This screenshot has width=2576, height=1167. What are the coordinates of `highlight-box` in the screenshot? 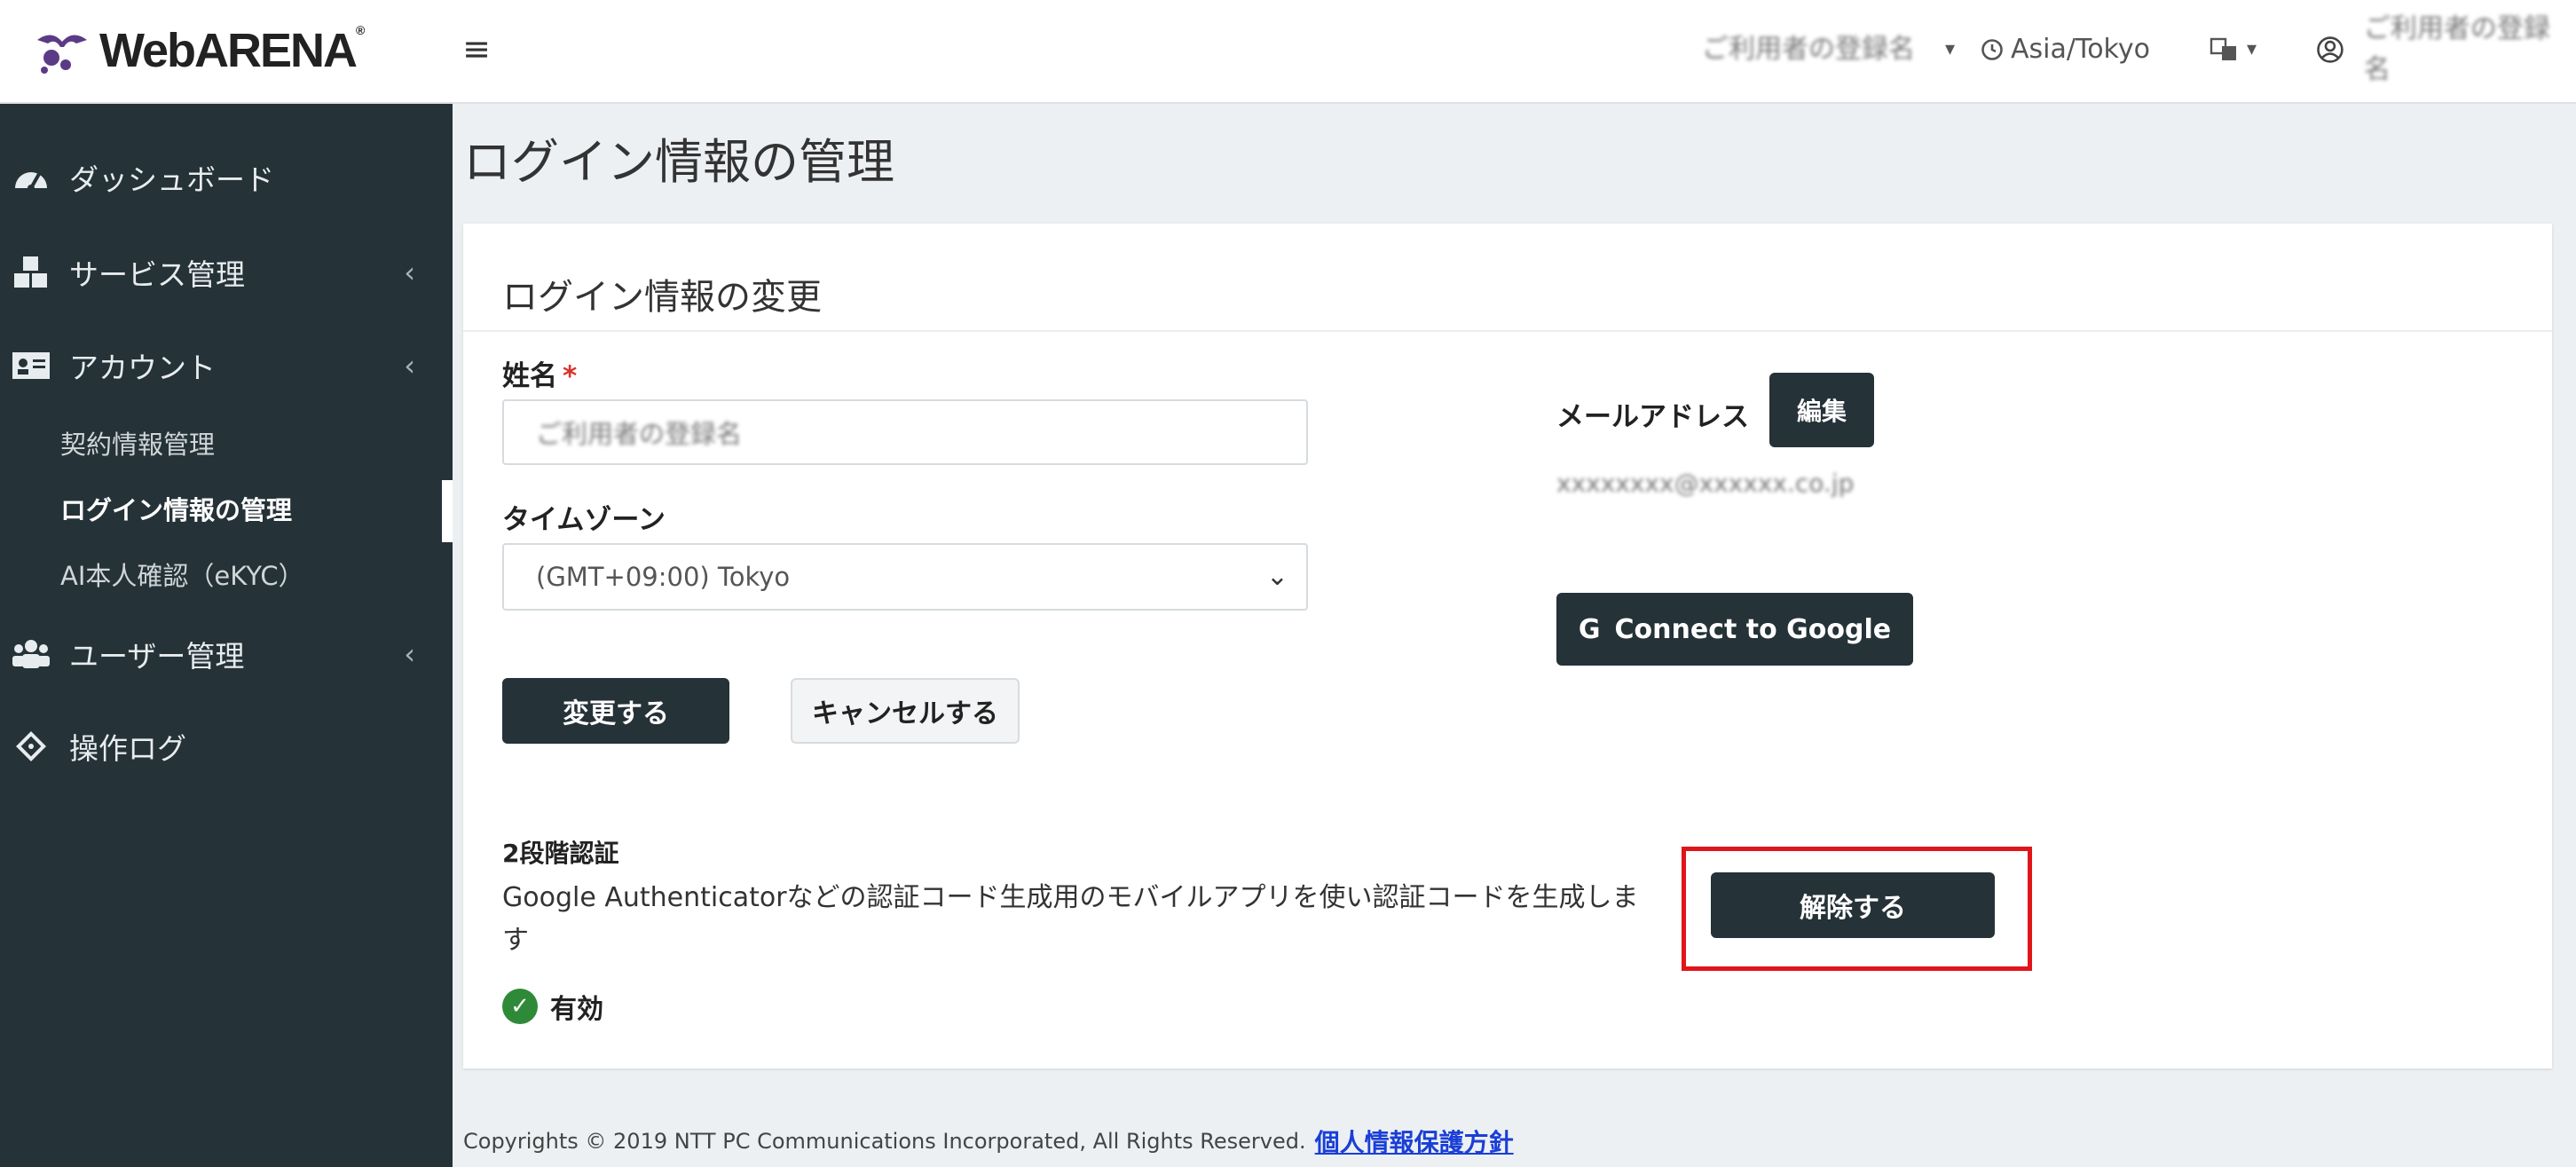 It's located at (1857, 909).